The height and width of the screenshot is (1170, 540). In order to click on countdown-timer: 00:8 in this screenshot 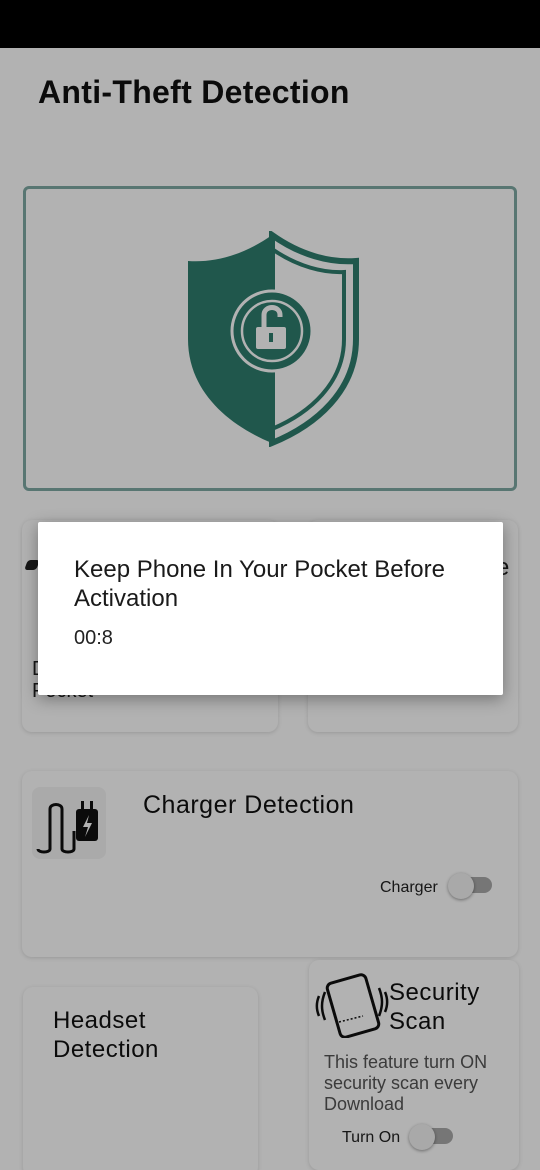, I will do `click(93, 638)`.